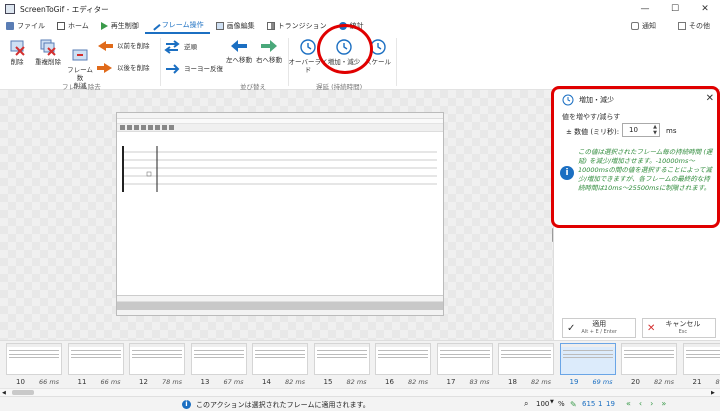 Image resolution: width=720 pixels, height=411 pixels. I want to click on frame-delay: 69 ms, so click(602, 382).